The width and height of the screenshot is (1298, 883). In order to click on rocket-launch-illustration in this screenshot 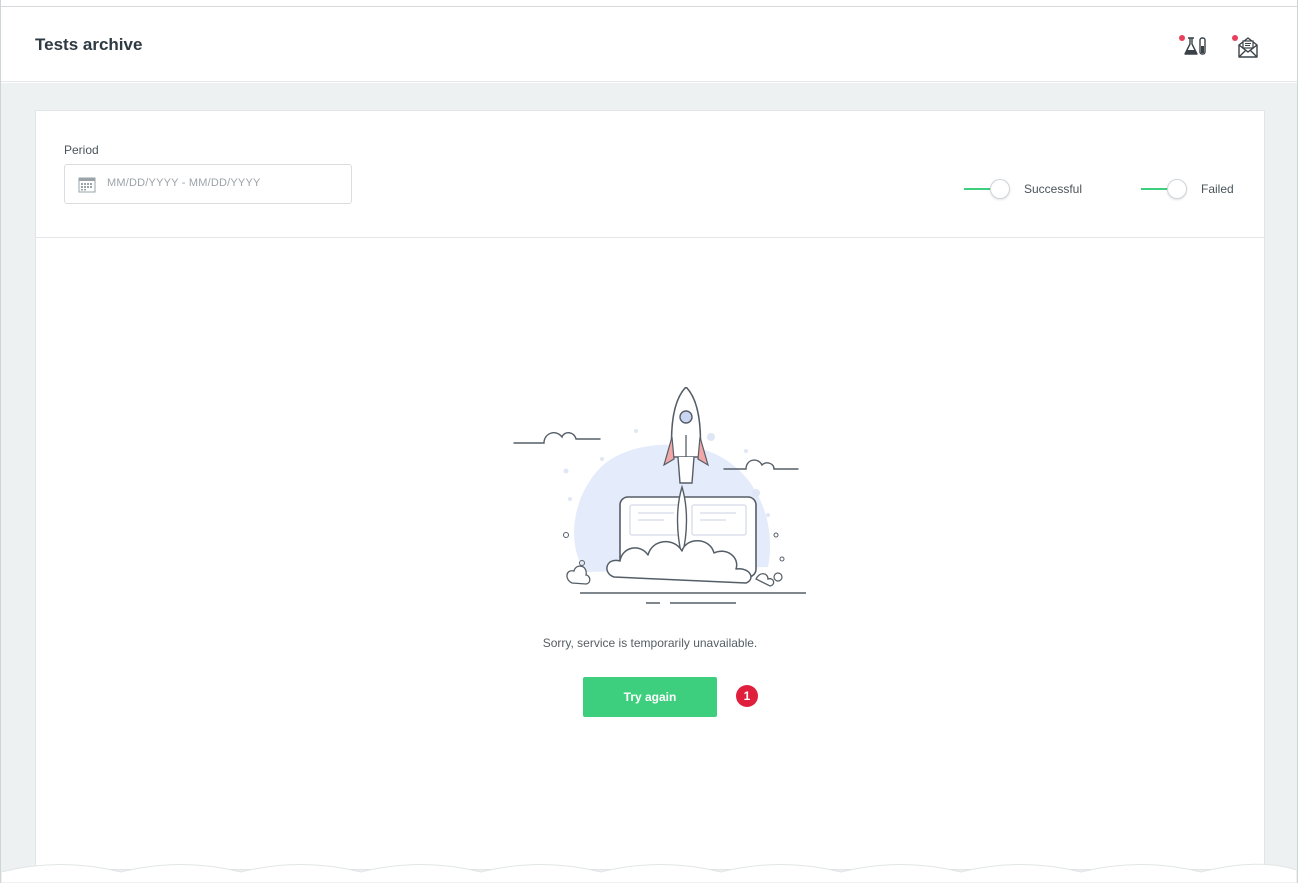, I will do `click(656, 497)`.